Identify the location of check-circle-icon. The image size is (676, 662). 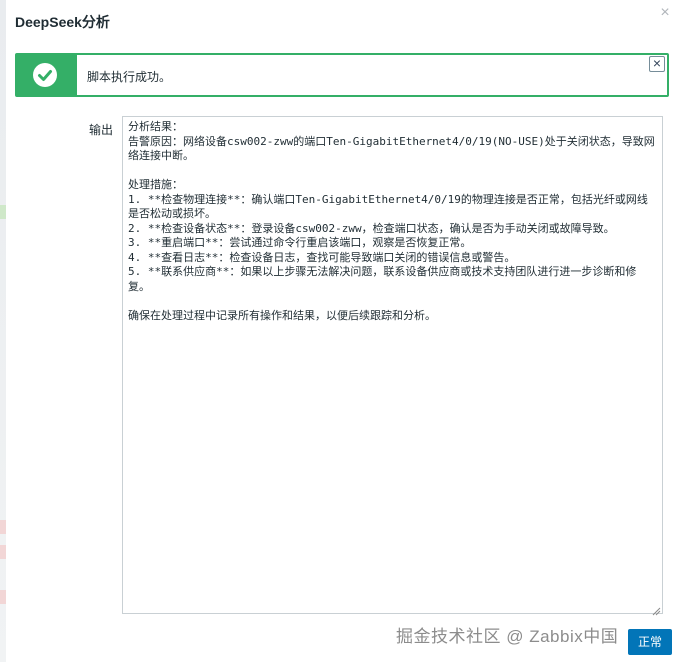
(45, 75).